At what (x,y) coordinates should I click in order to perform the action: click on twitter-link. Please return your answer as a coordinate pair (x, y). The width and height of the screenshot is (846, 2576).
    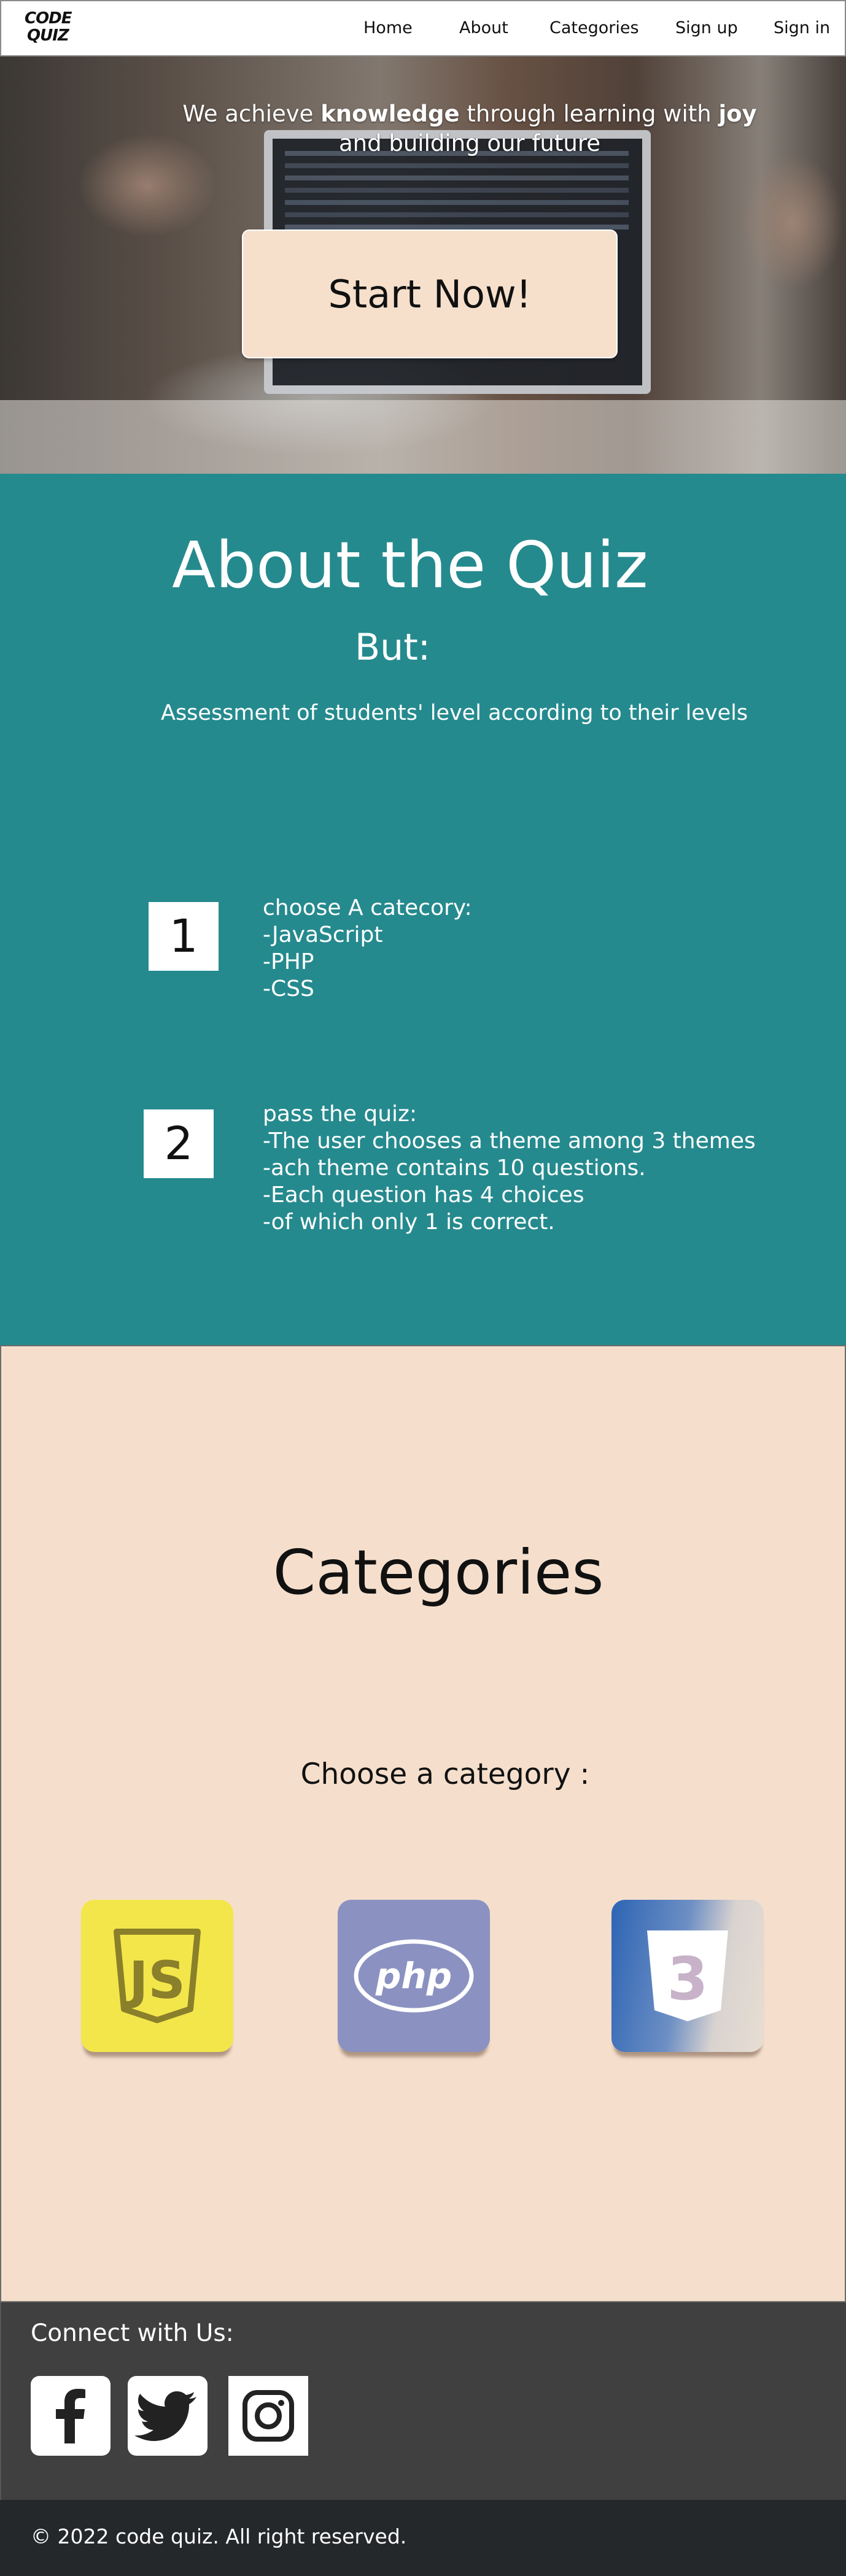
    Looking at the image, I should click on (168, 2416).